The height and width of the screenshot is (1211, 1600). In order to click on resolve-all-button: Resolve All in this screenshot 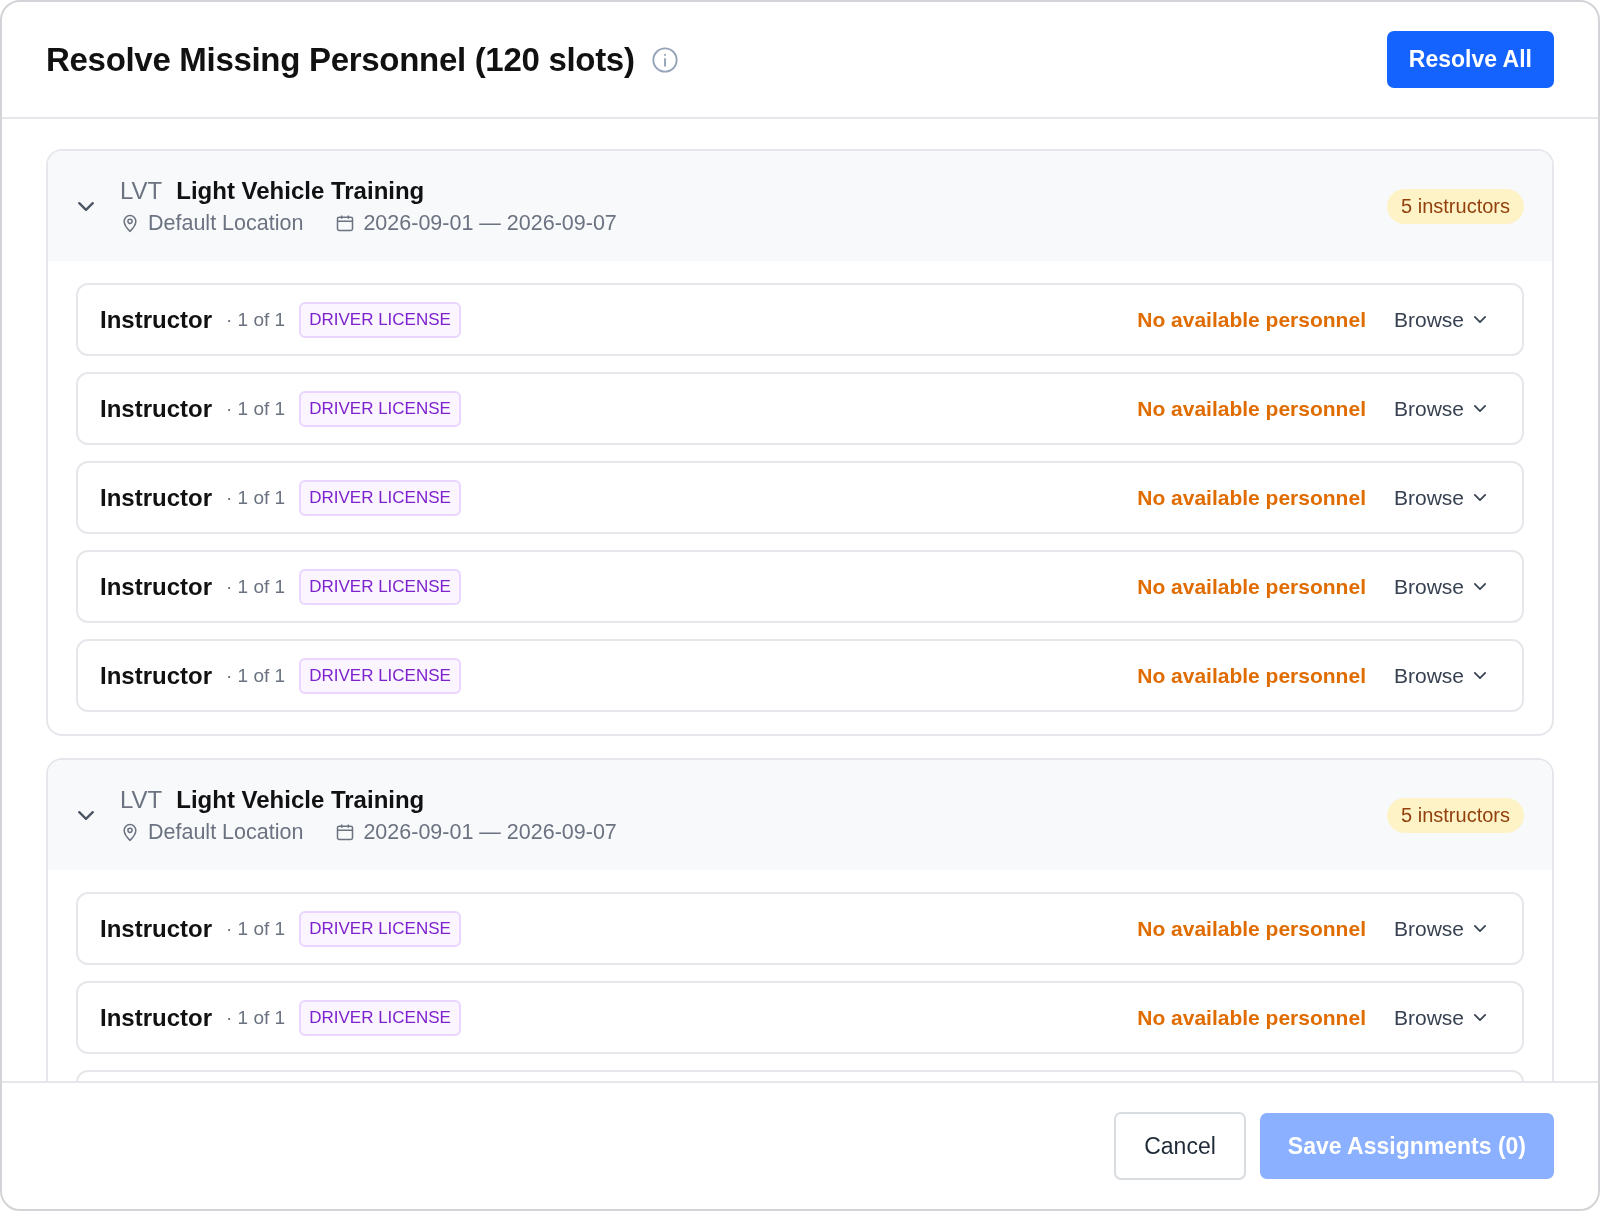, I will do `click(1470, 59)`.